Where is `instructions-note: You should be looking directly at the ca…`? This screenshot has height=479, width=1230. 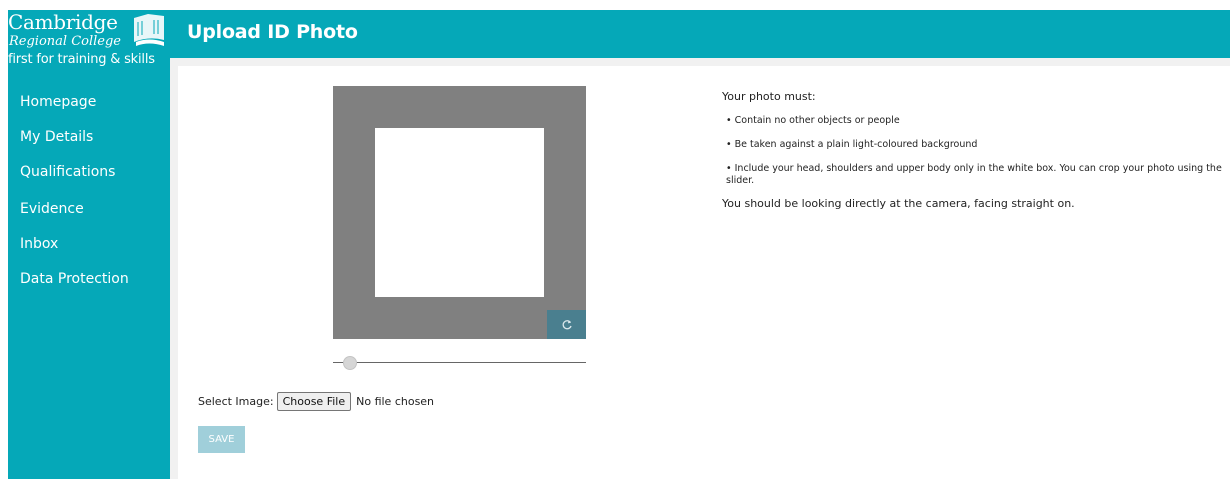
instructions-note: You should be looking directly at the ca… is located at coordinates (898, 203).